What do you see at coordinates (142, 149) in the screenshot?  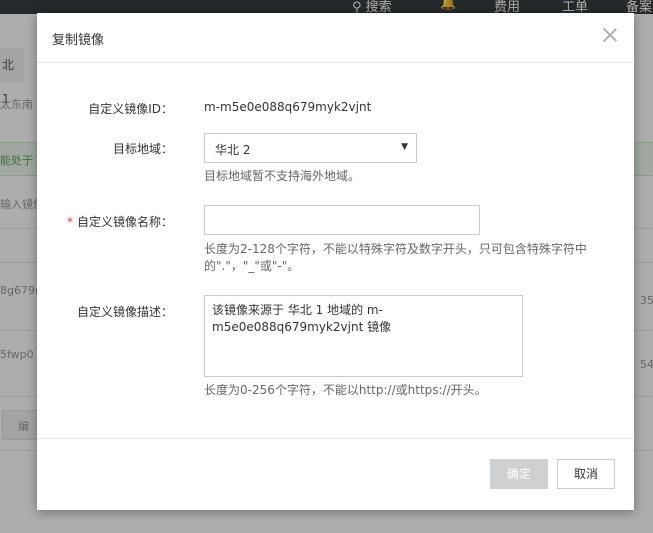 I see `region-label: 目标地域：` at bounding box center [142, 149].